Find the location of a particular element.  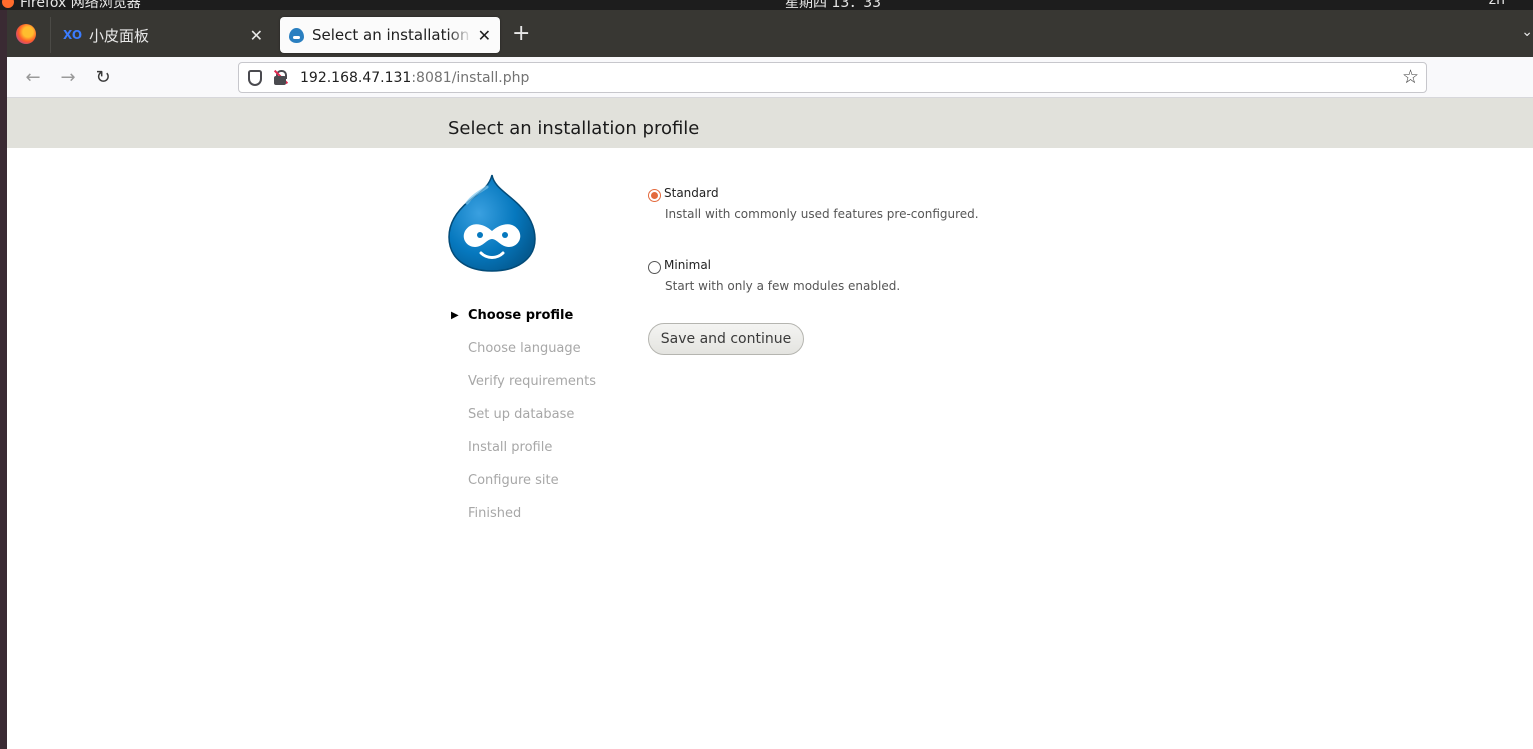

step-label: Finished is located at coordinates (495, 513).